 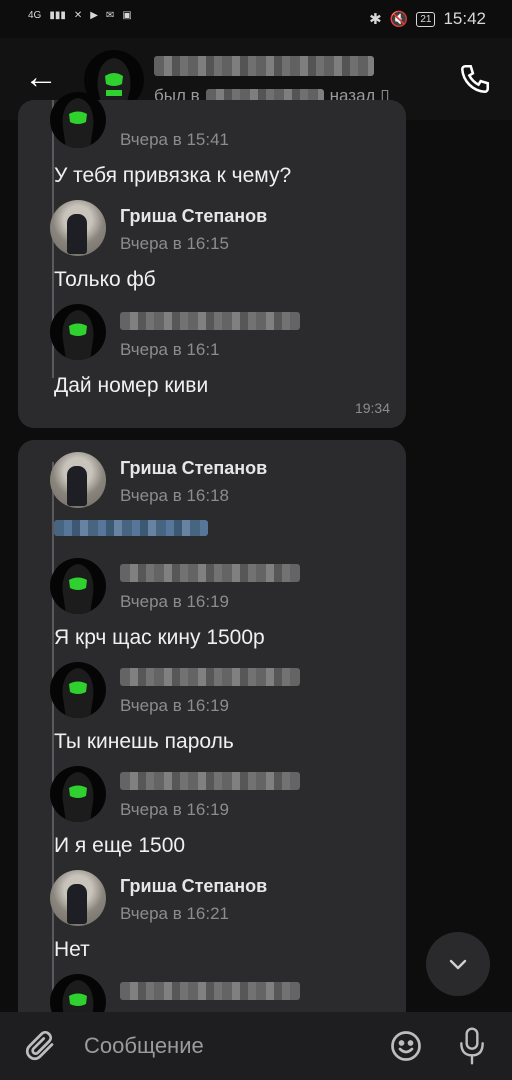 I want to click on battery-icon: 21, so click(x=426, y=19).